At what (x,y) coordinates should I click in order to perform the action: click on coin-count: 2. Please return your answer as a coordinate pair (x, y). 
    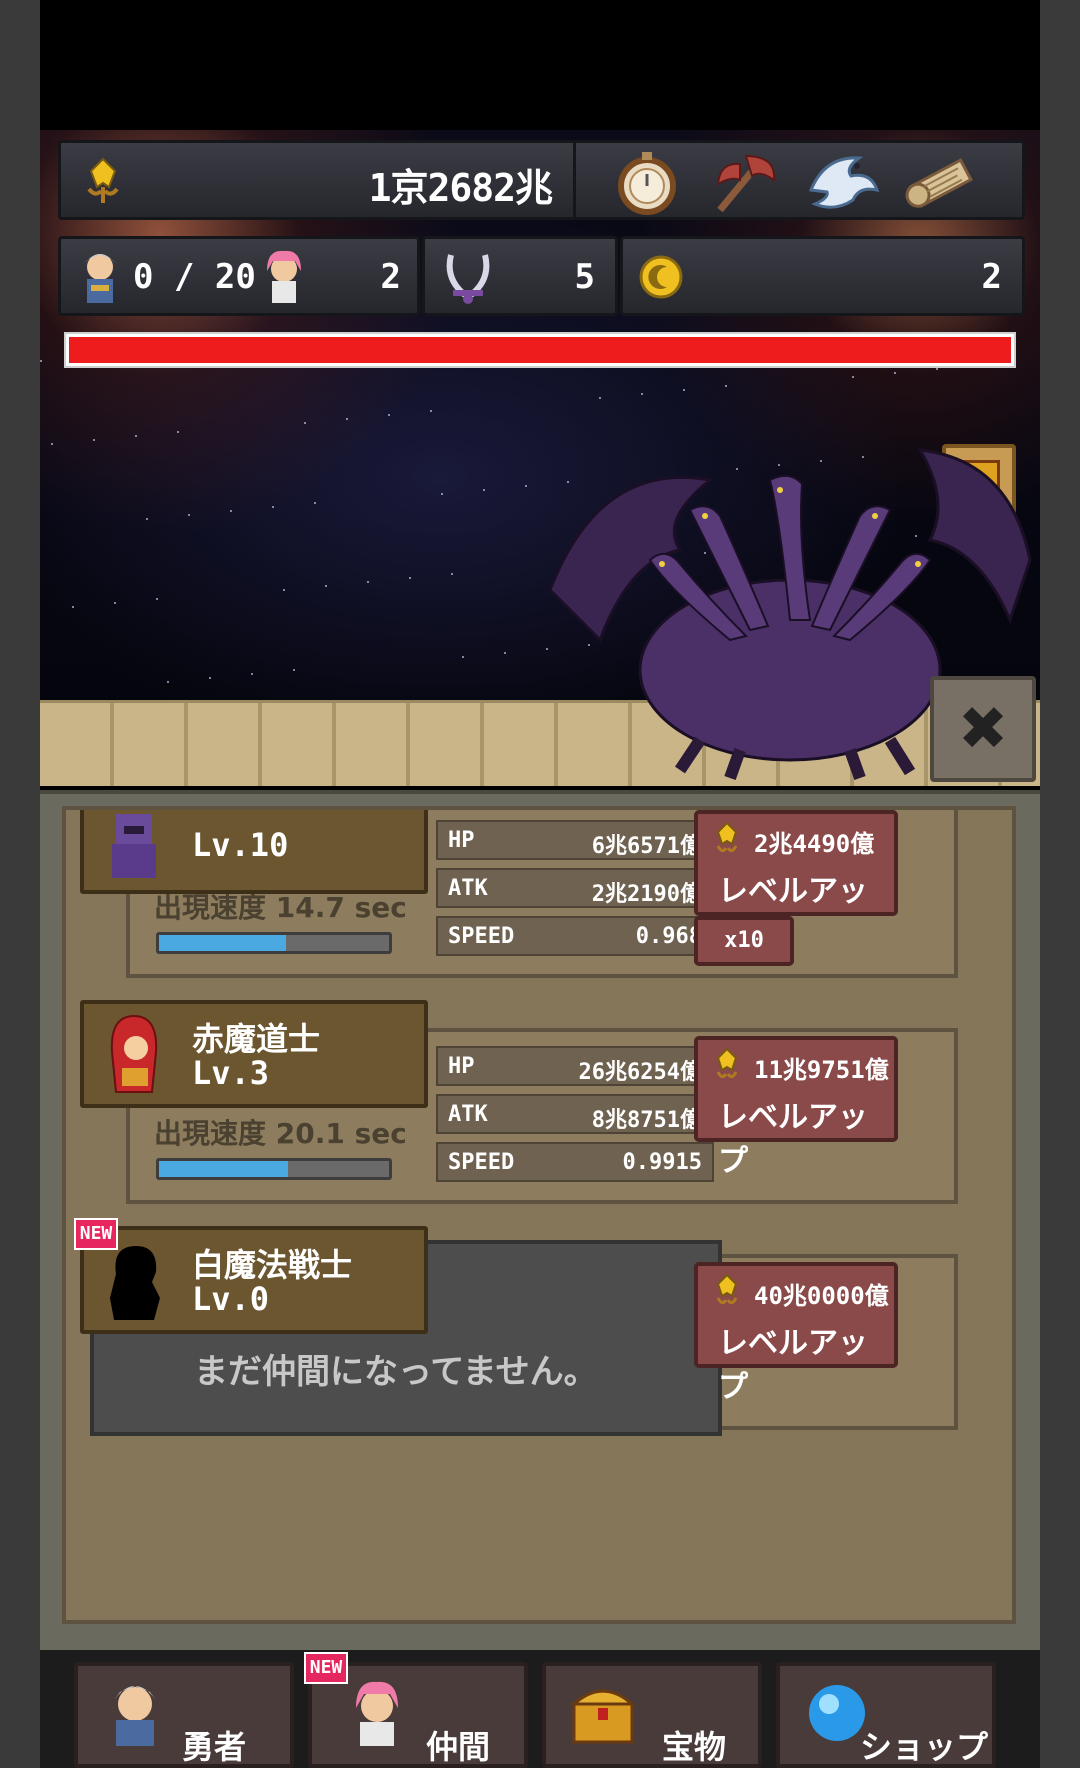
    Looking at the image, I should click on (991, 277).